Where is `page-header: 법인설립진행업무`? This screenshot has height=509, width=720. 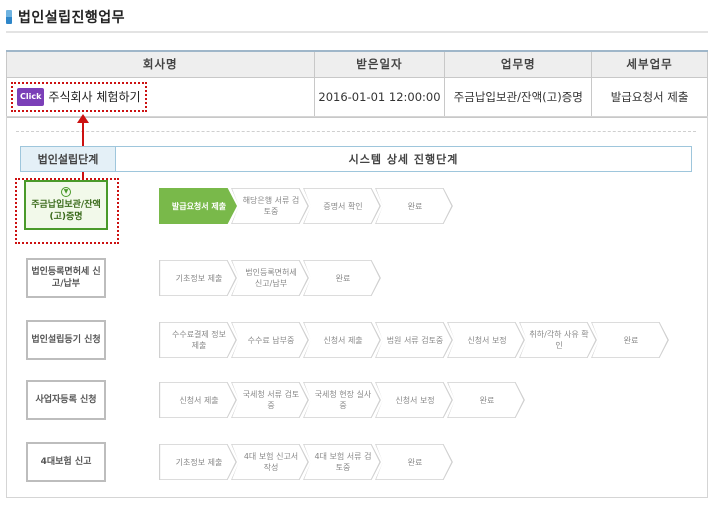
page-header: 법인설립진행업무 is located at coordinates (65, 17).